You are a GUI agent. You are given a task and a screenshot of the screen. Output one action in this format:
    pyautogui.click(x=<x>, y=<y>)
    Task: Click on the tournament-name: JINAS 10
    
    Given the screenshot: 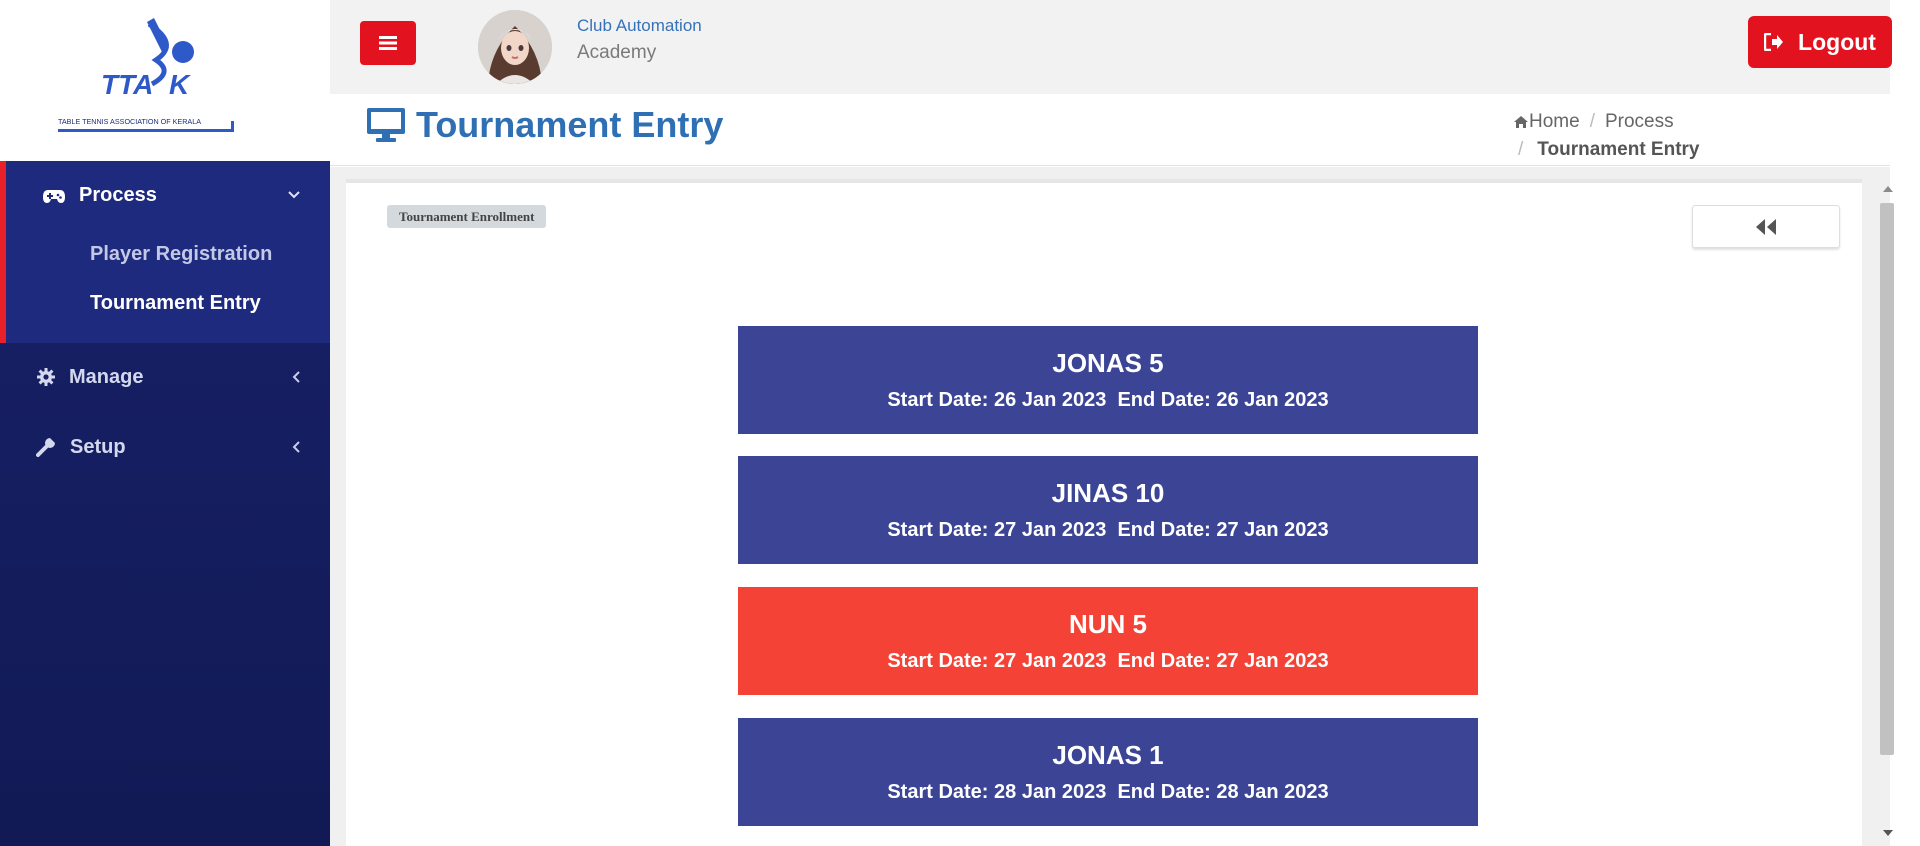 What is the action you would take?
    pyautogui.click(x=1108, y=493)
    